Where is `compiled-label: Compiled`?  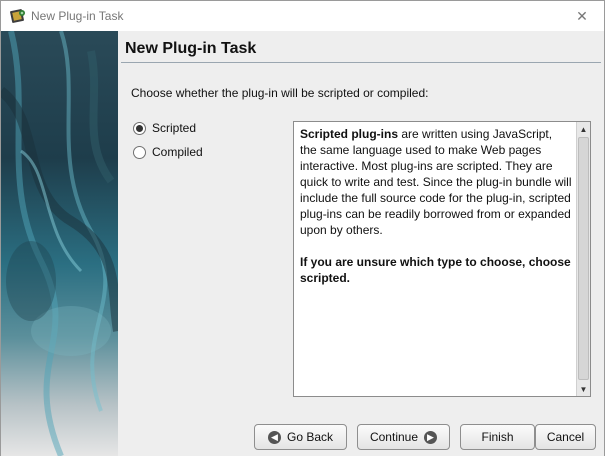 compiled-label: Compiled is located at coordinates (177, 152).